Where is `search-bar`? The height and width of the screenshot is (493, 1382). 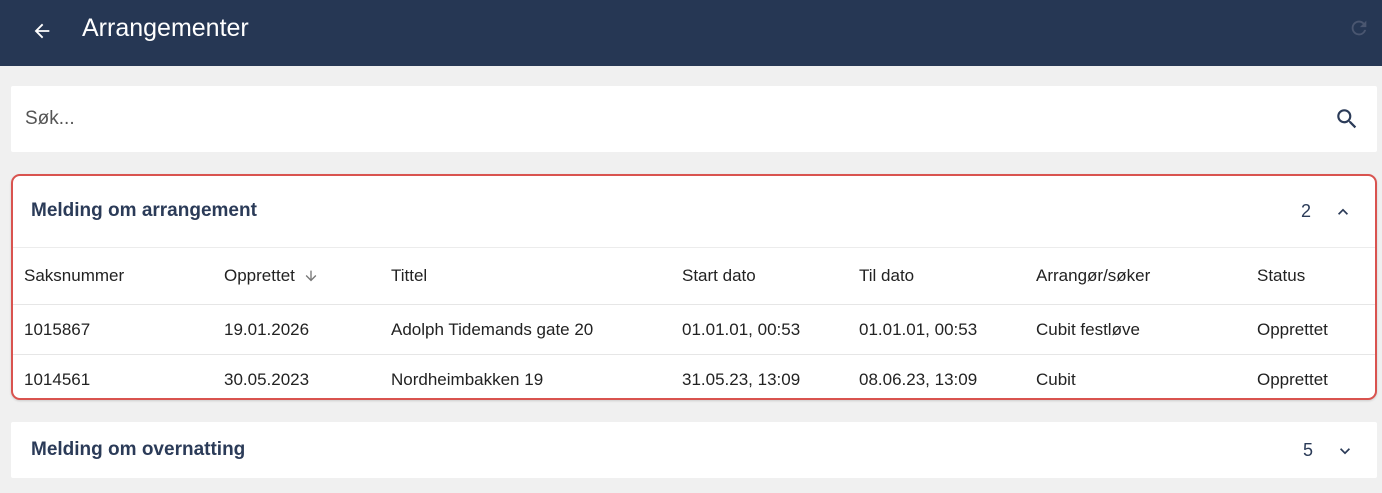
search-bar is located at coordinates (694, 119).